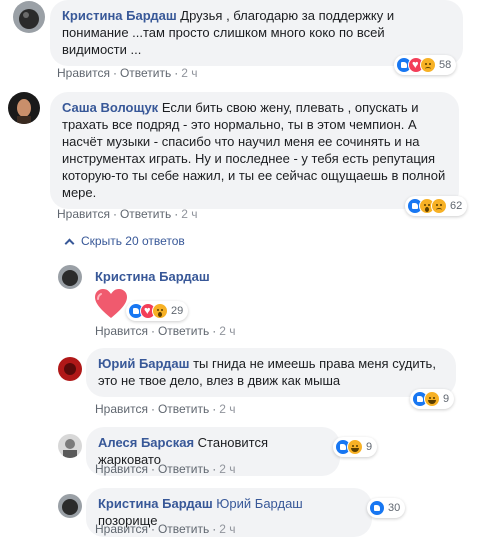 The image size is (487, 546). What do you see at coordinates (177, 311) in the screenshot?
I see `reaction-count: 29` at bounding box center [177, 311].